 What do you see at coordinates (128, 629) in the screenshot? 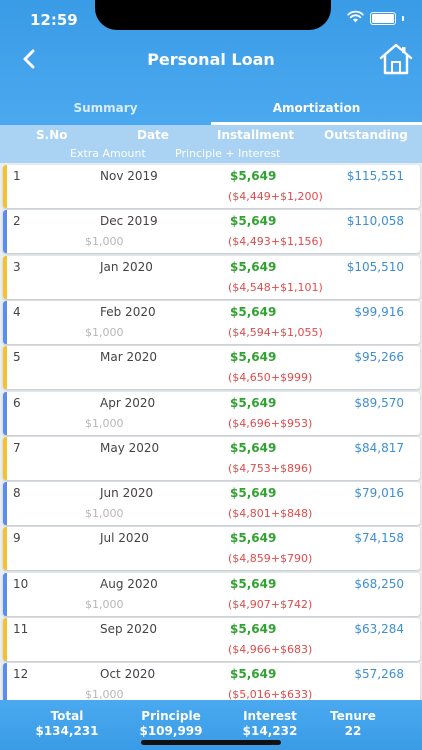
I see `row-date: Sep 2020` at bounding box center [128, 629].